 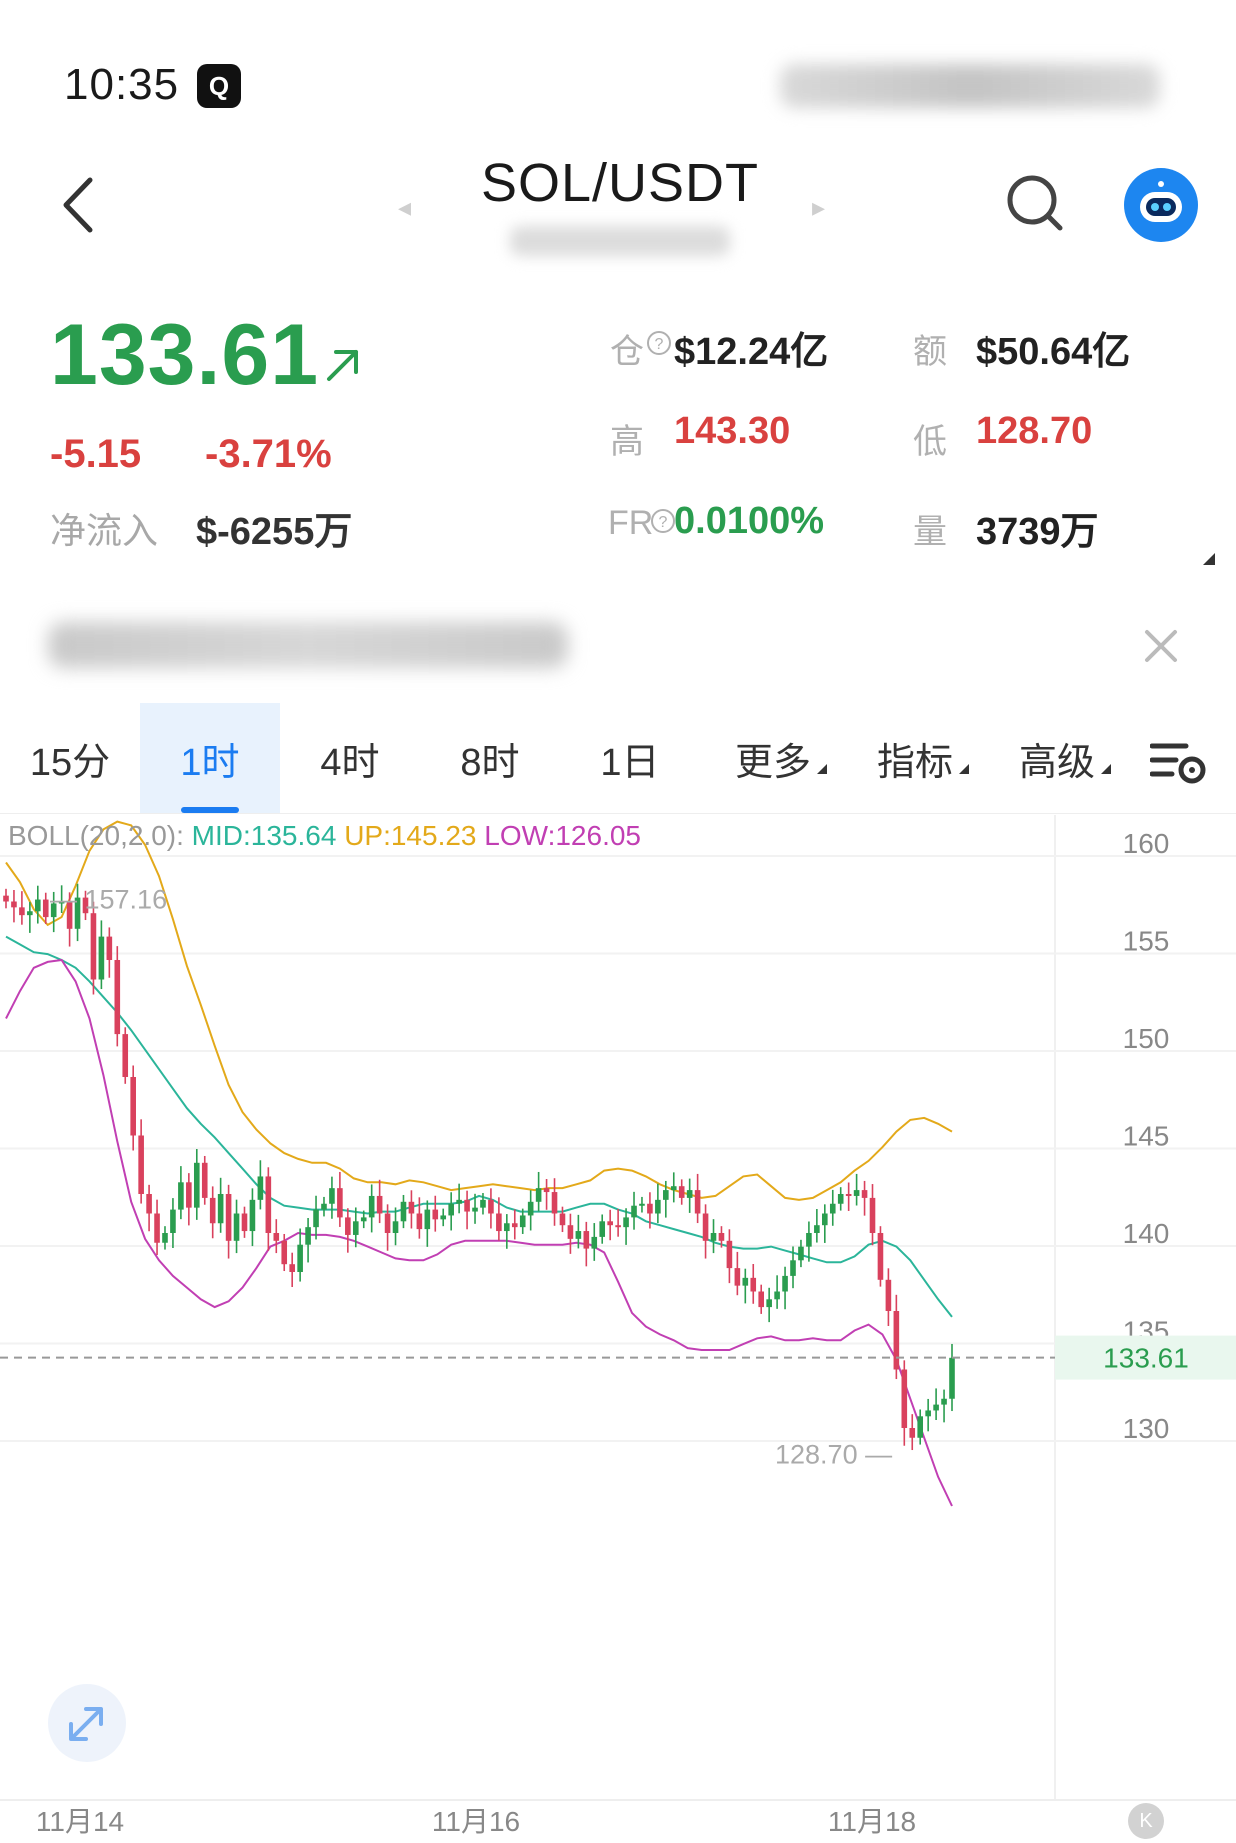 I want to click on ad-banner-blurred, so click(x=308, y=645).